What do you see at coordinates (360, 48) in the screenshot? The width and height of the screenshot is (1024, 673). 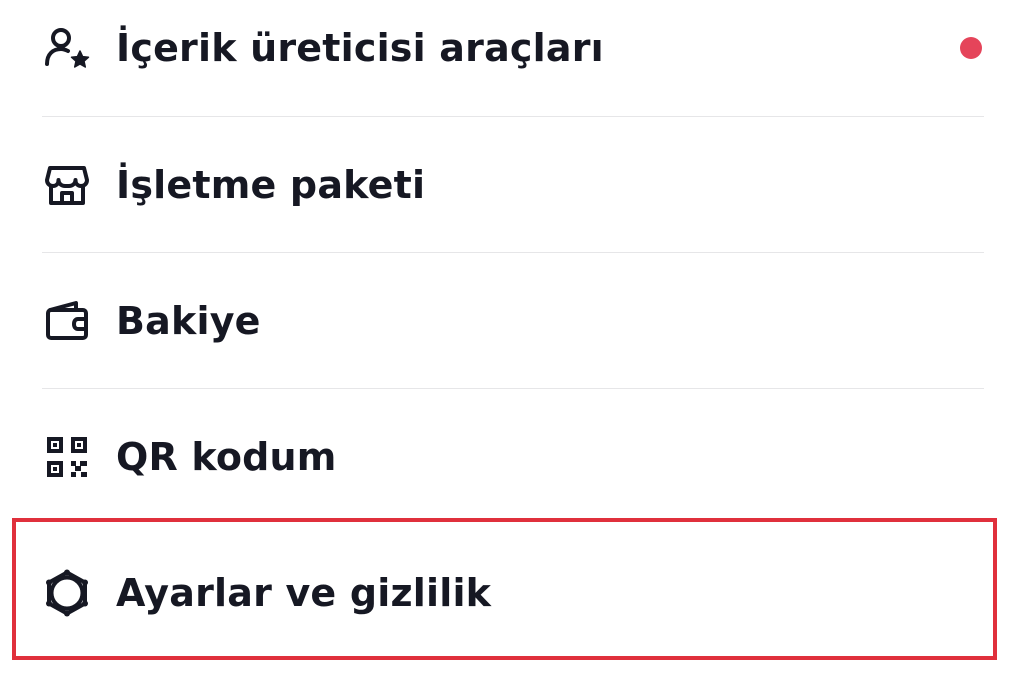 I see `menu-item-label: İçerik üreticisi araçları` at bounding box center [360, 48].